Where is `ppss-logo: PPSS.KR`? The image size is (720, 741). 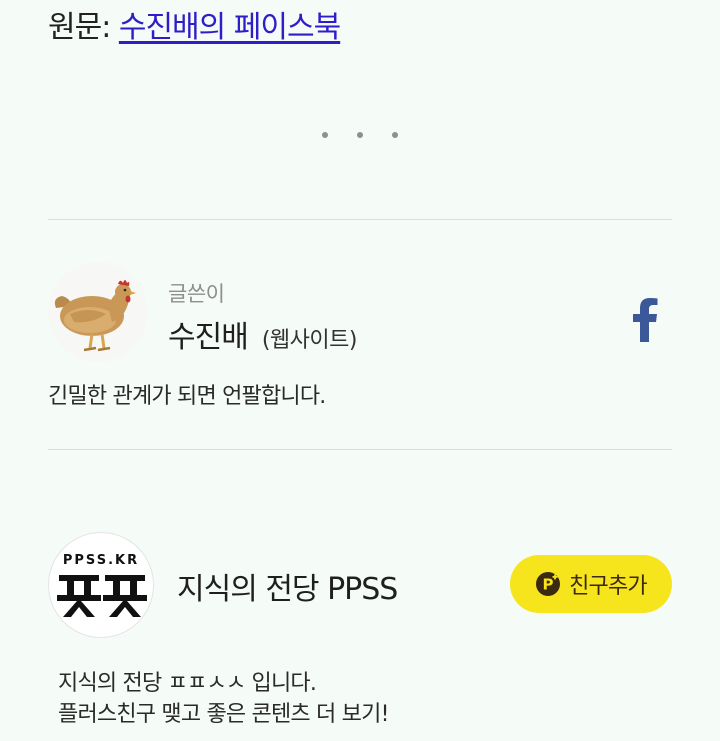 ppss-logo: PPSS.KR is located at coordinates (101, 585).